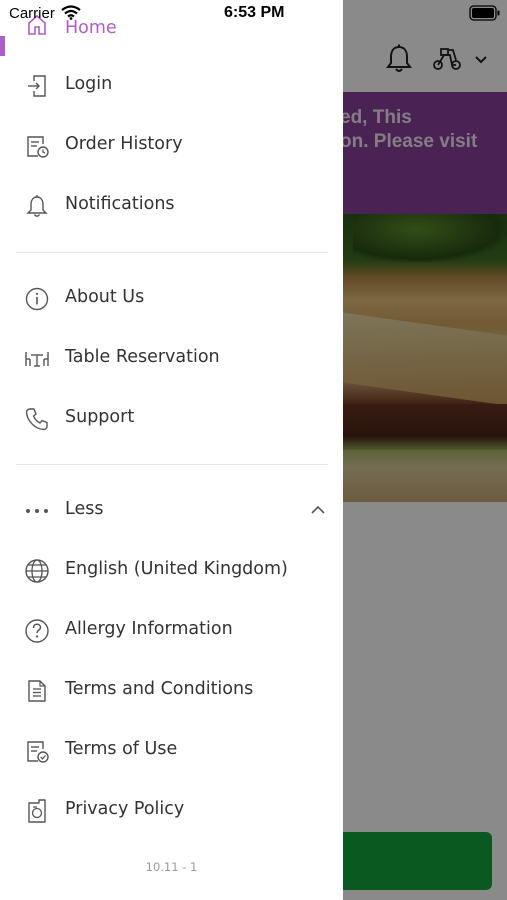 The image size is (507, 900). I want to click on drawer-item-label: Order History, so click(124, 144).